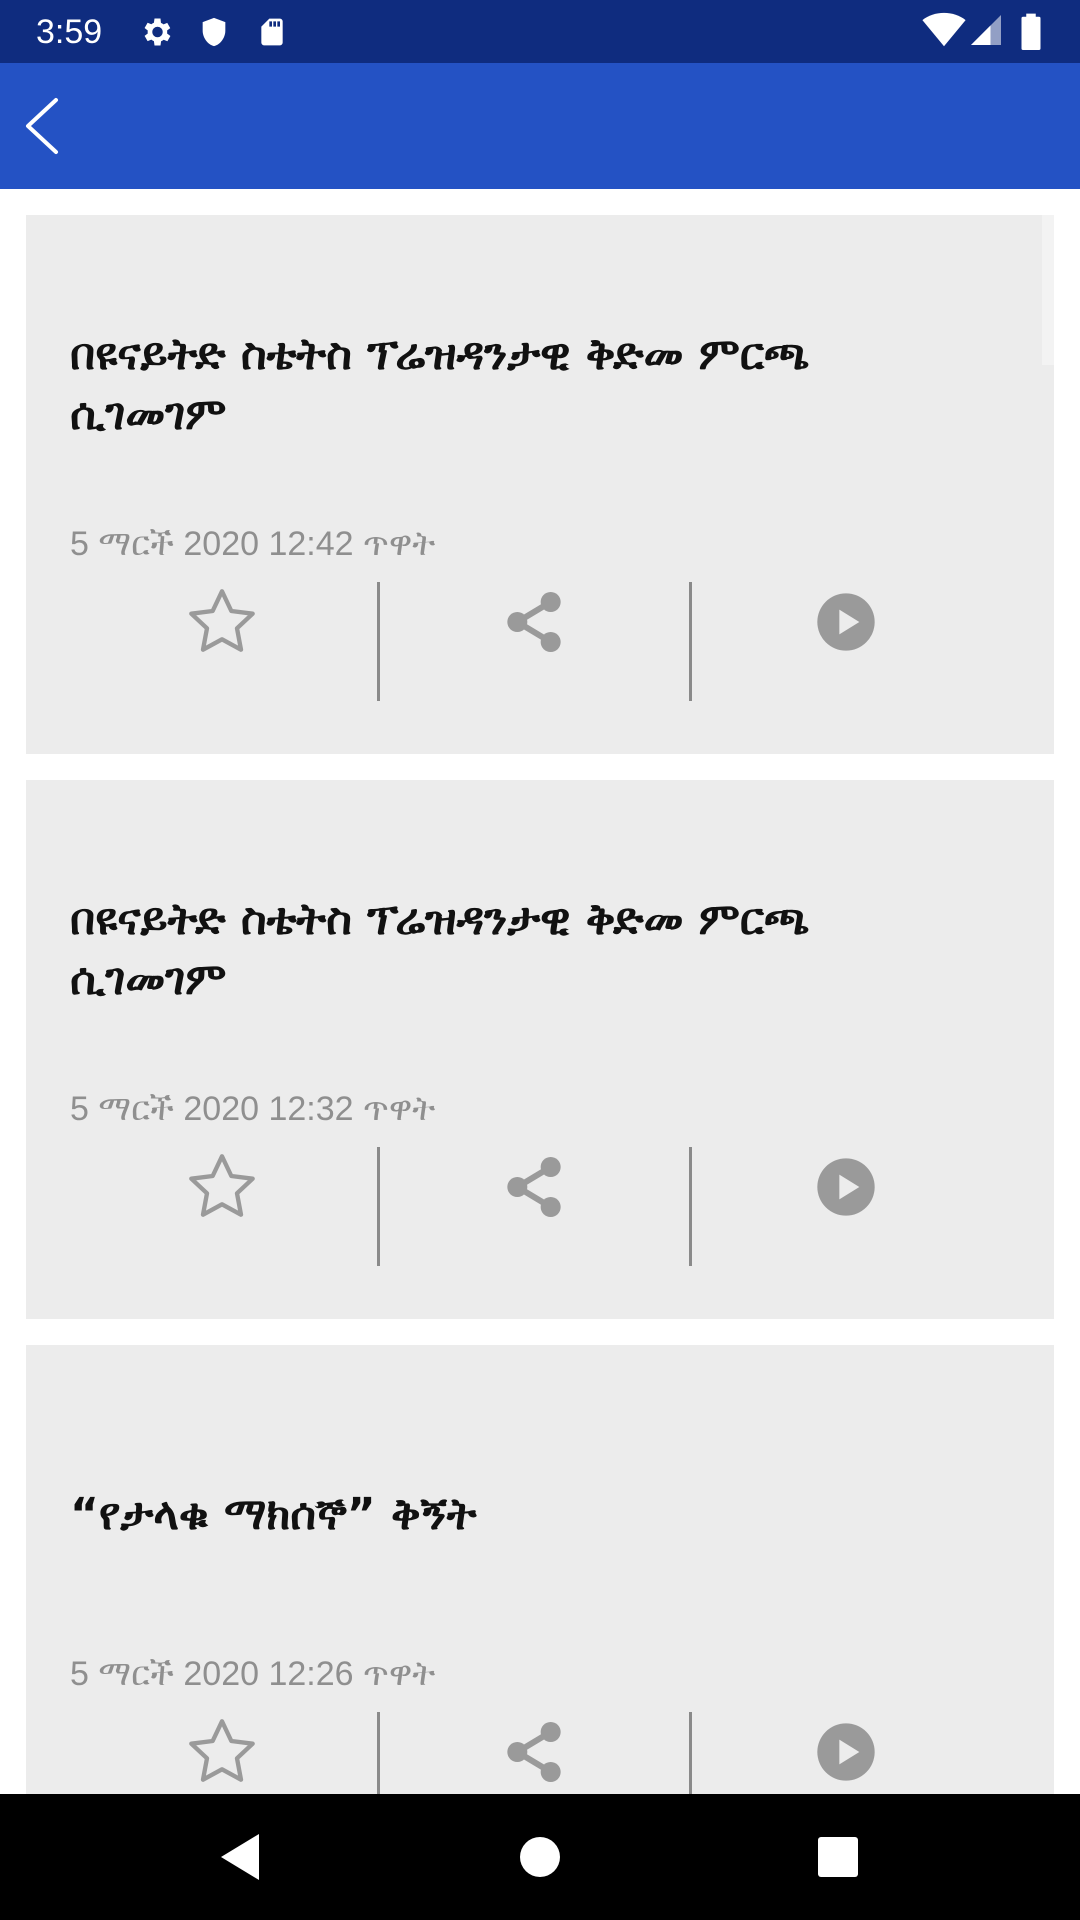 The image size is (1080, 1920). I want to click on article-date: 5 ማርች 2020 12:42 ጥዋት, so click(253, 544).